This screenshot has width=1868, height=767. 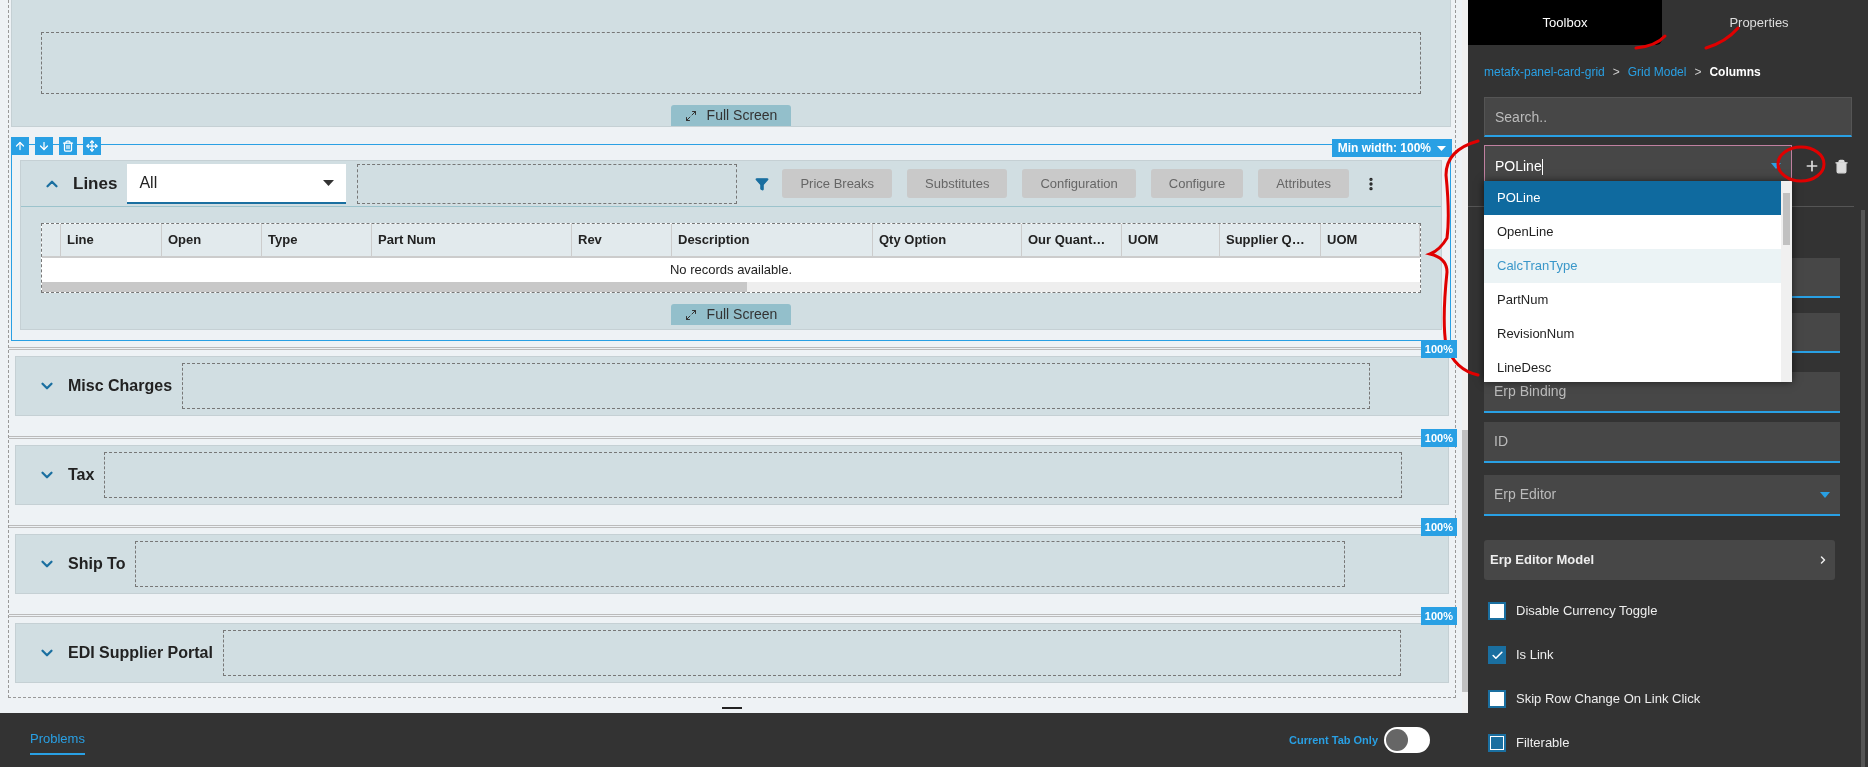 What do you see at coordinates (1841, 166) in the screenshot?
I see `delete-icon` at bounding box center [1841, 166].